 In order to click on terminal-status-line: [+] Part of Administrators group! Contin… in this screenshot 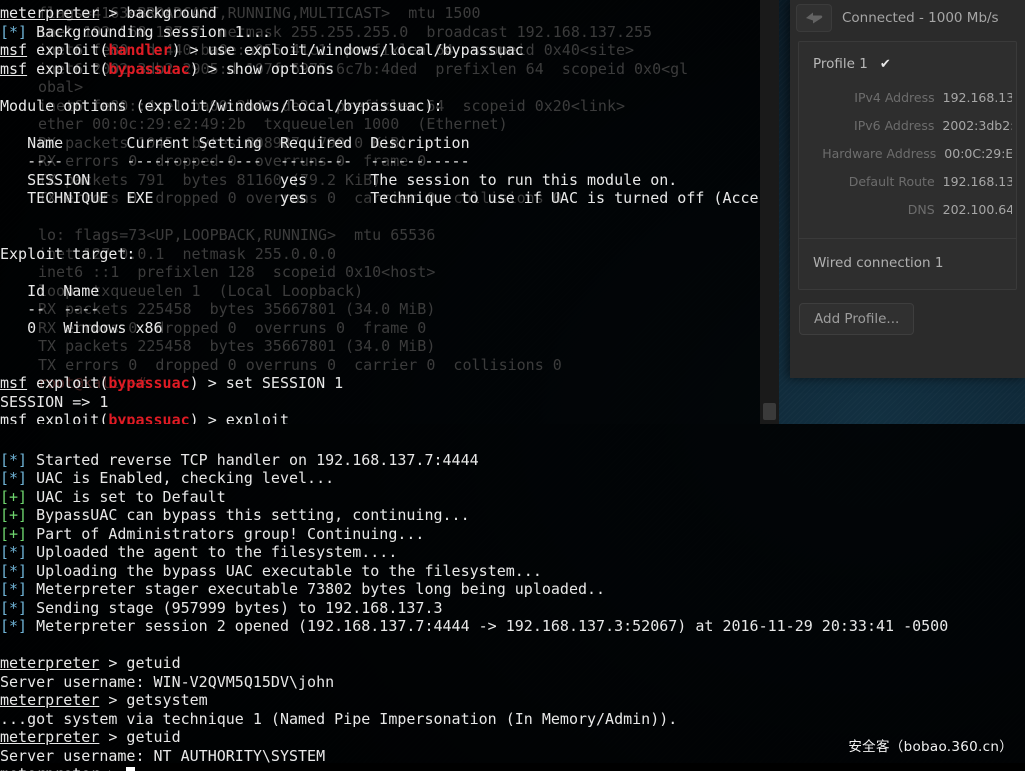, I will do `click(212, 533)`.